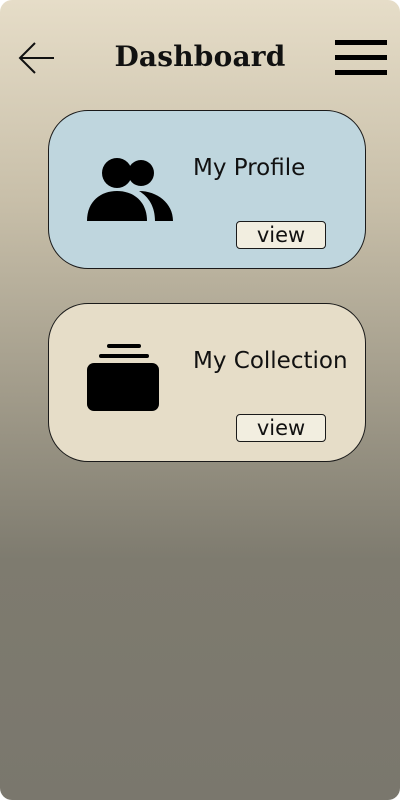 Image resolution: width=400 pixels, height=800 pixels. Describe the element at coordinates (361, 42) in the screenshot. I see `hamburger-menu-icon` at that location.